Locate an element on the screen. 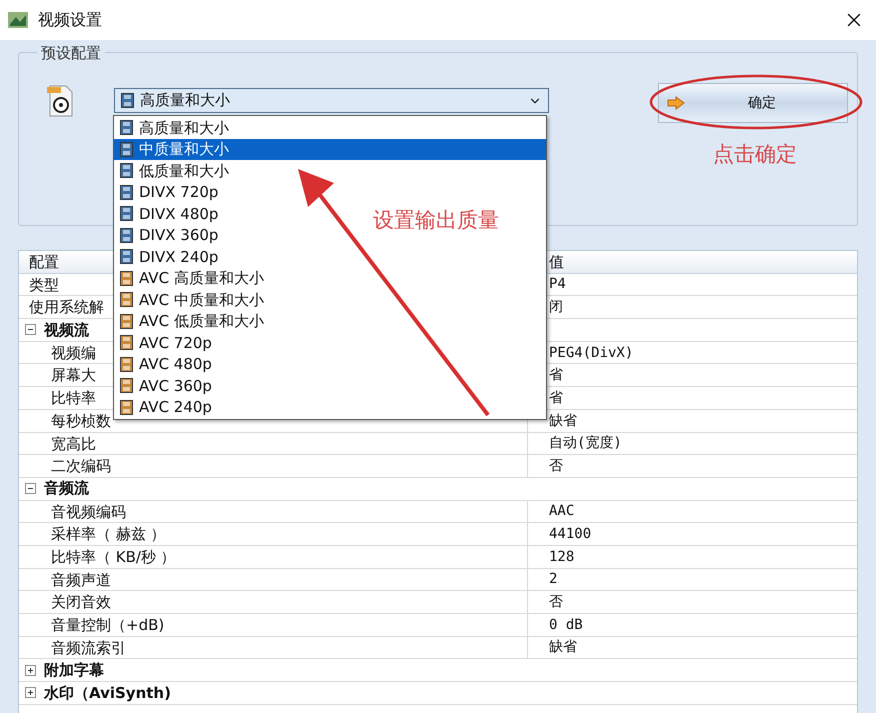  column-header: 配置 is located at coordinates (44, 262).